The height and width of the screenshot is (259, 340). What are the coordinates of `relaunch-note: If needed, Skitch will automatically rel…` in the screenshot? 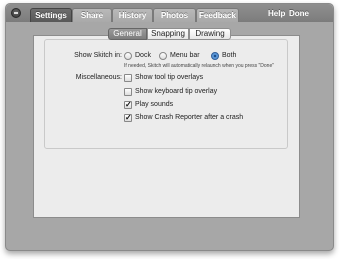 It's located at (199, 66).